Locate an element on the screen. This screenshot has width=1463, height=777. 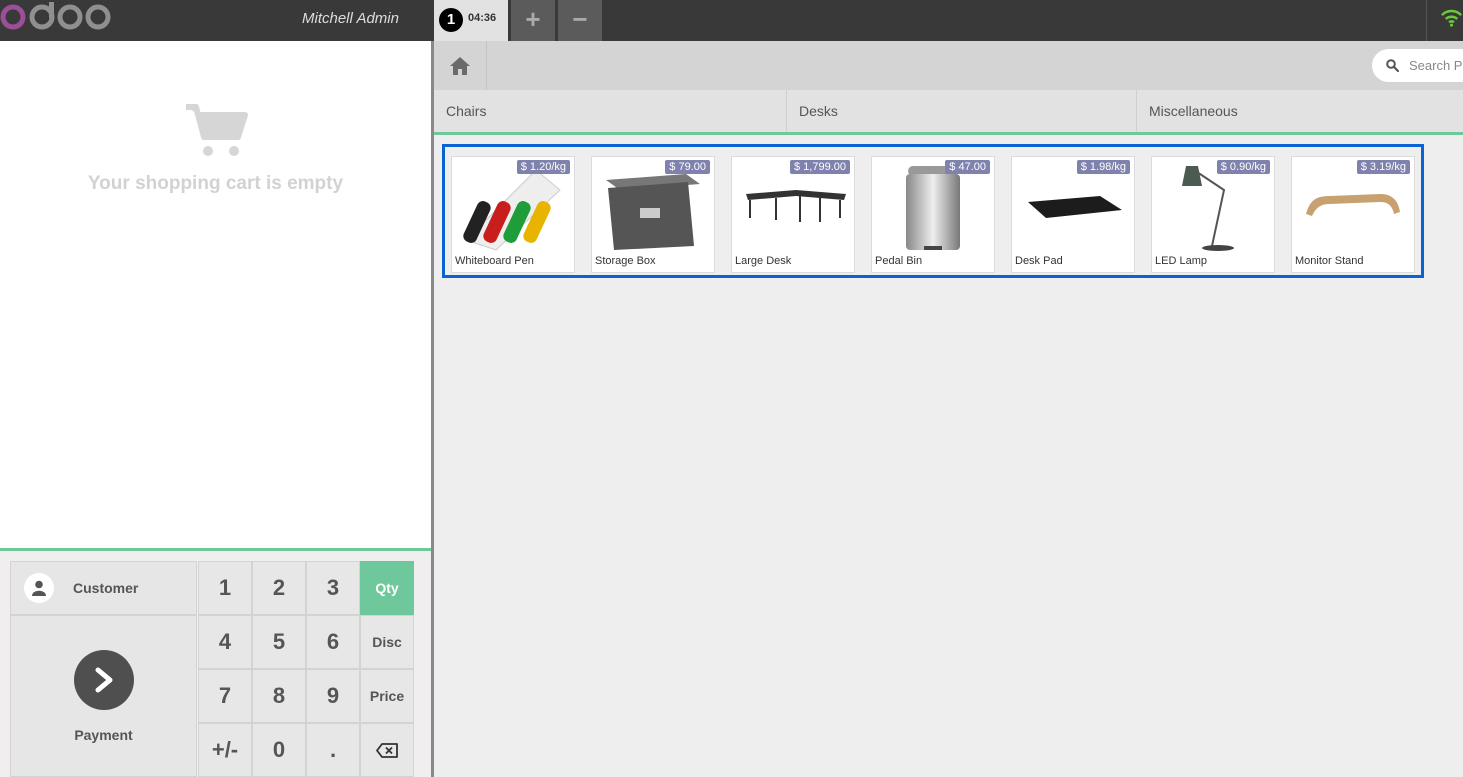
numpad-key-7: 7 is located at coordinates (225, 696).